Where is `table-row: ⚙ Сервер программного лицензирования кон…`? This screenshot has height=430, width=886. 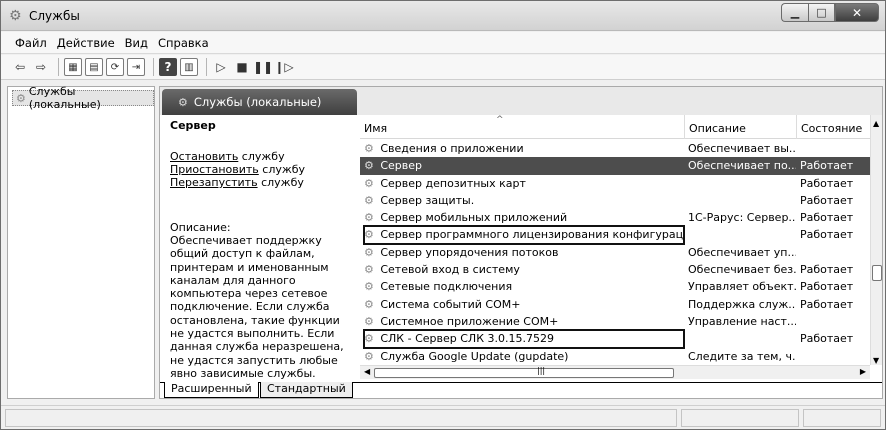 table-row: ⚙ Сервер программного лицензирования кон… is located at coordinates (615, 235).